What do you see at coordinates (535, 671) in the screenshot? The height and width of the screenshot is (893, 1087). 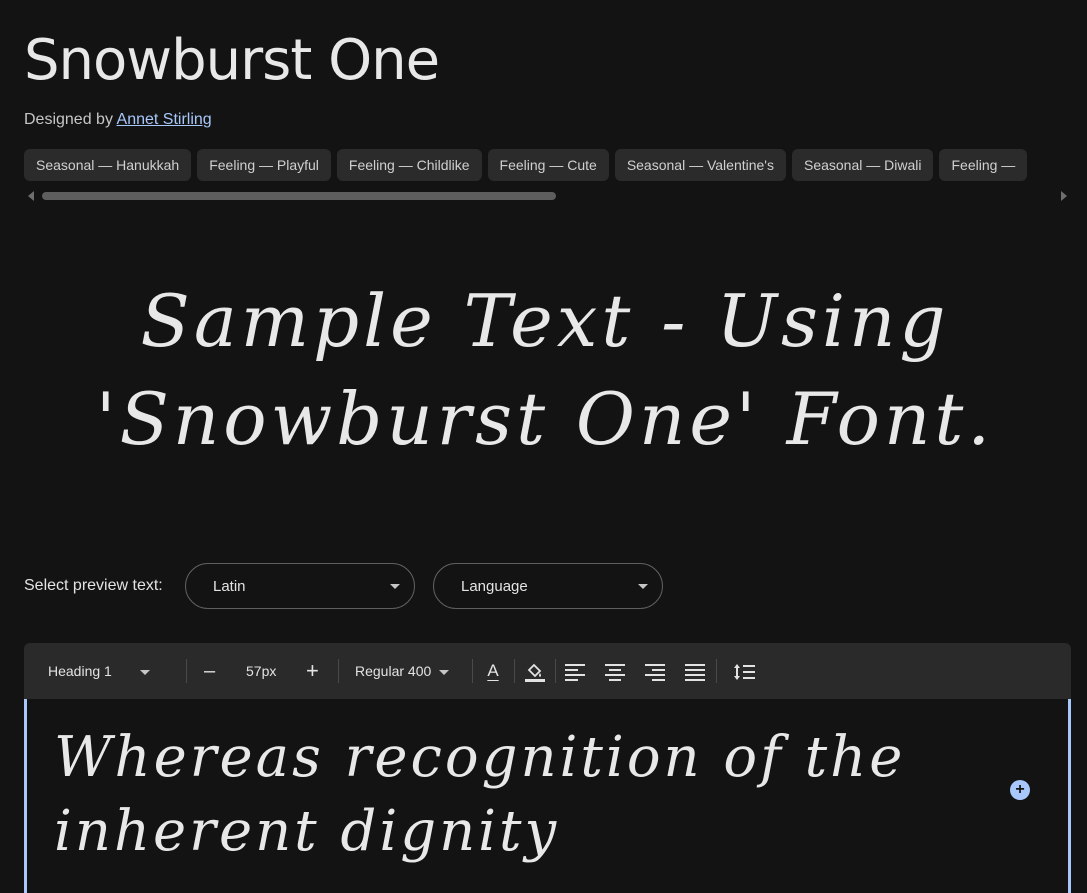 I see `highlight-color-icon` at bounding box center [535, 671].